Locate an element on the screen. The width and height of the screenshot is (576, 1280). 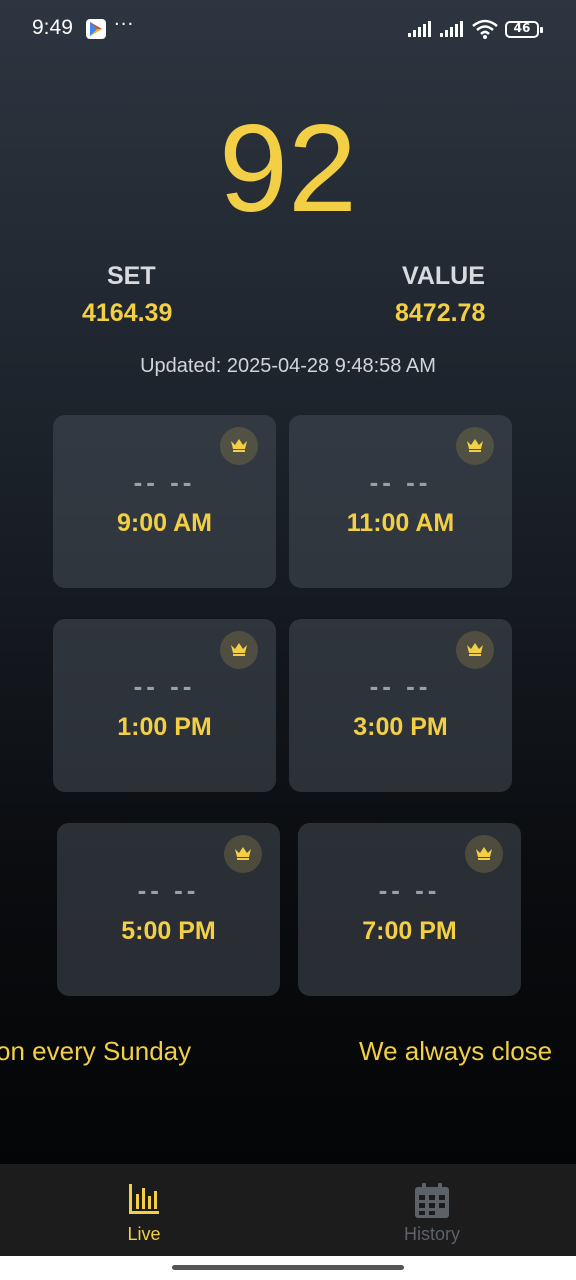
value-value: 8472.78 is located at coordinates (440, 313).